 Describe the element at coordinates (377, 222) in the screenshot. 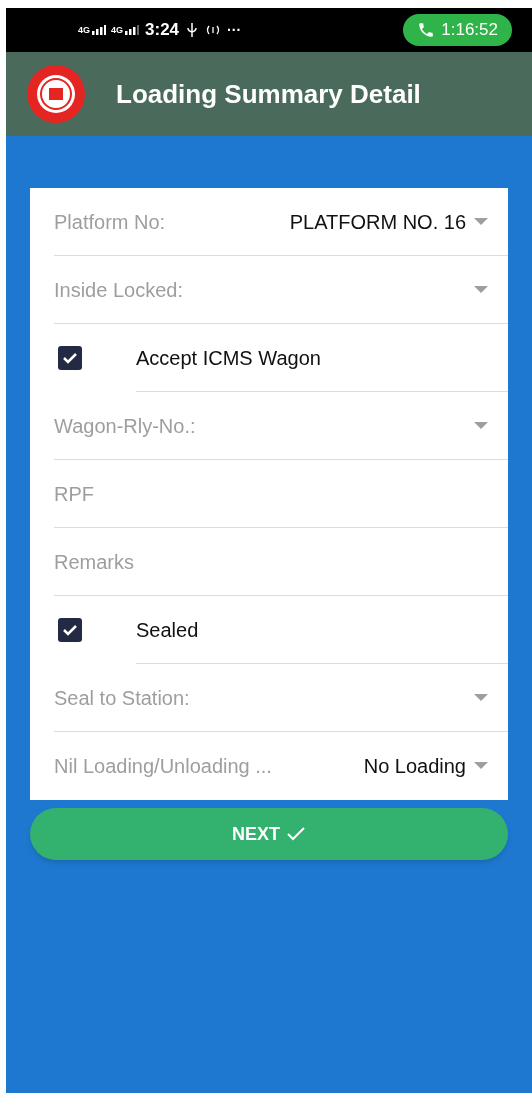

I see `selected-value: PLATFORM NO. 16` at that location.